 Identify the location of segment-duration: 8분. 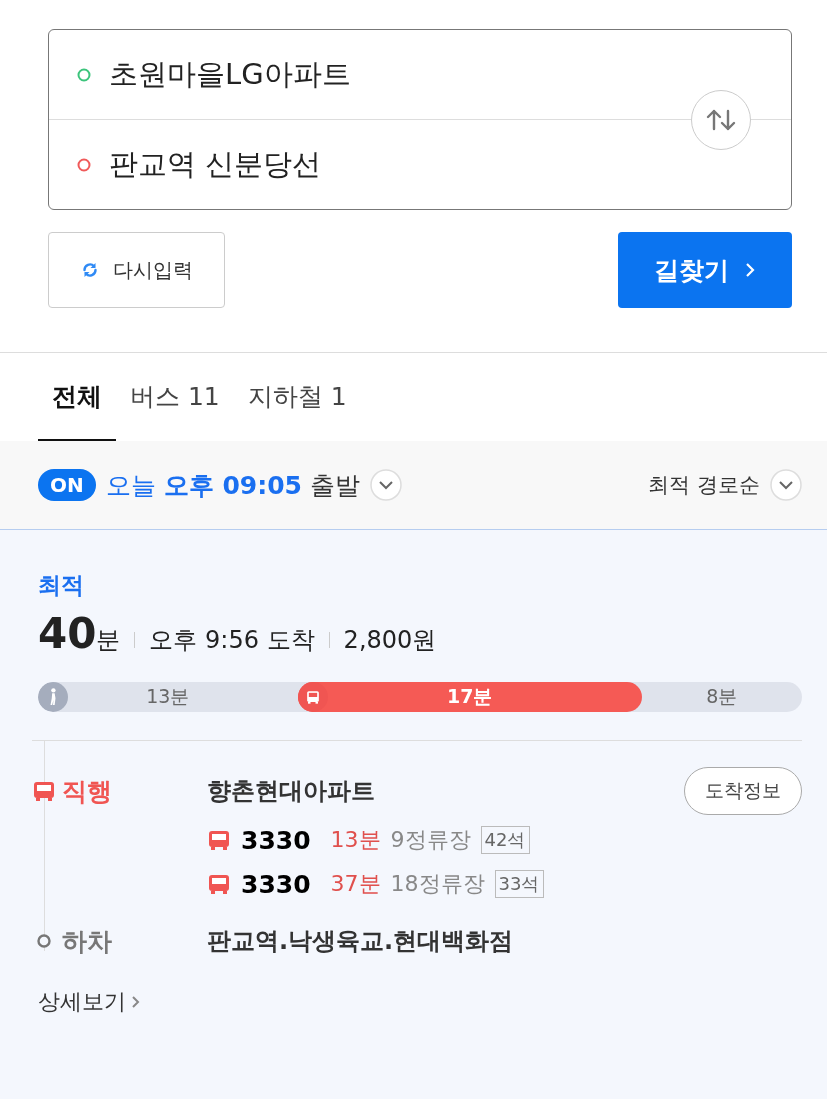
(722, 696).